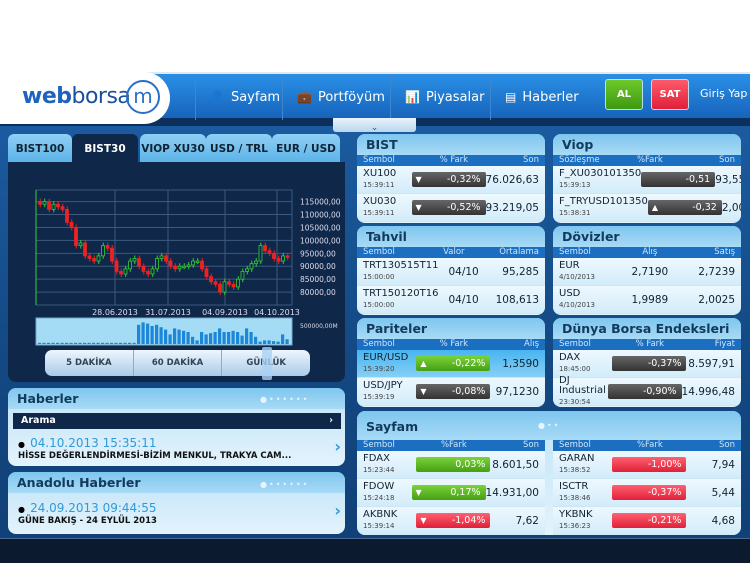  What do you see at coordinates (585, 520) in the screenshot?
I see `symbol-cell: YKBNK 15:36:23` at bounding box center [585, 520].